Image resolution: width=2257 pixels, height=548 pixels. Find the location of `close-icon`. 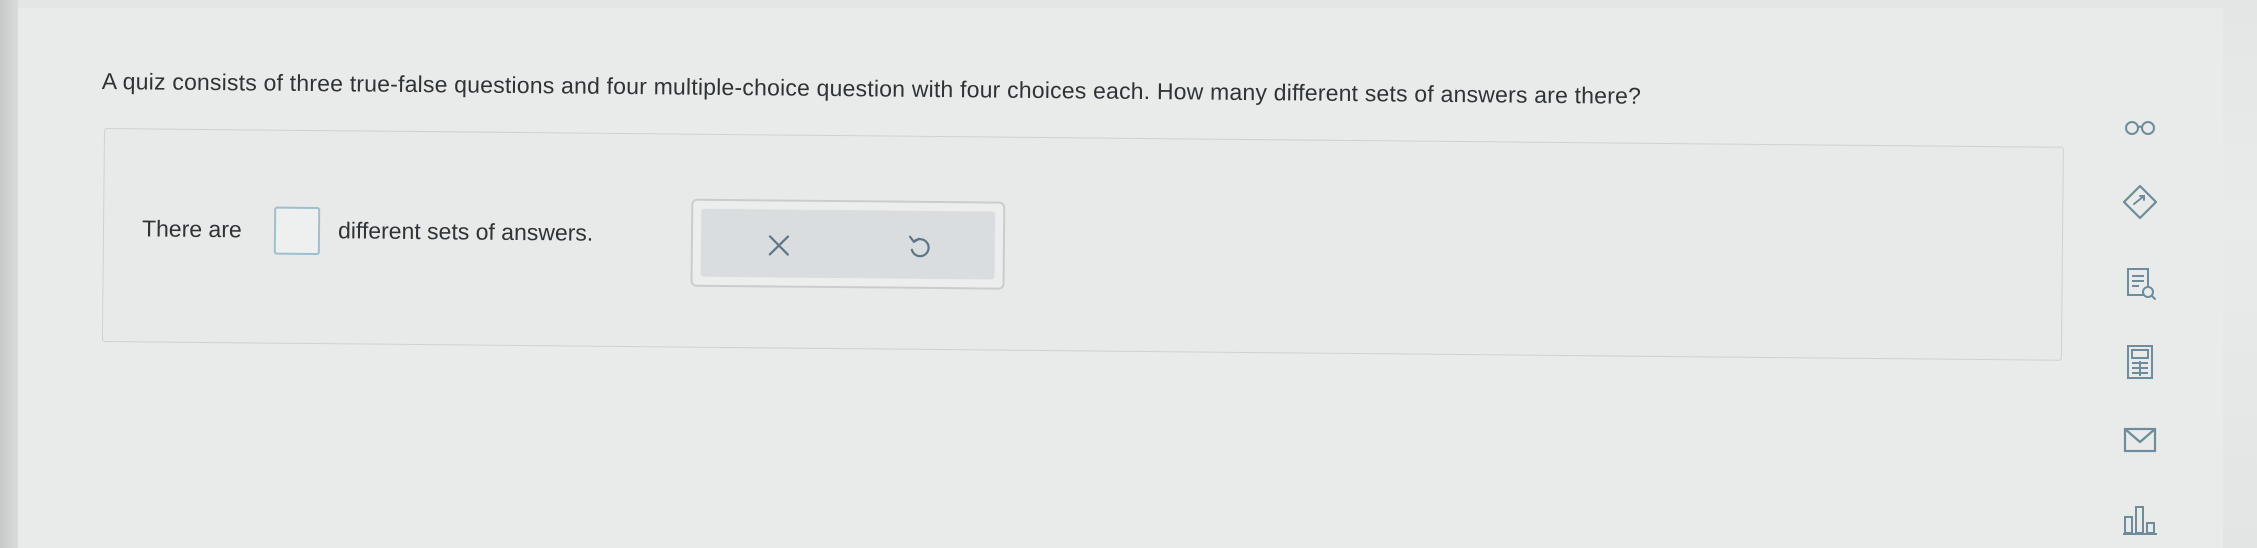

close-icon is located at coordinates (779, 245).